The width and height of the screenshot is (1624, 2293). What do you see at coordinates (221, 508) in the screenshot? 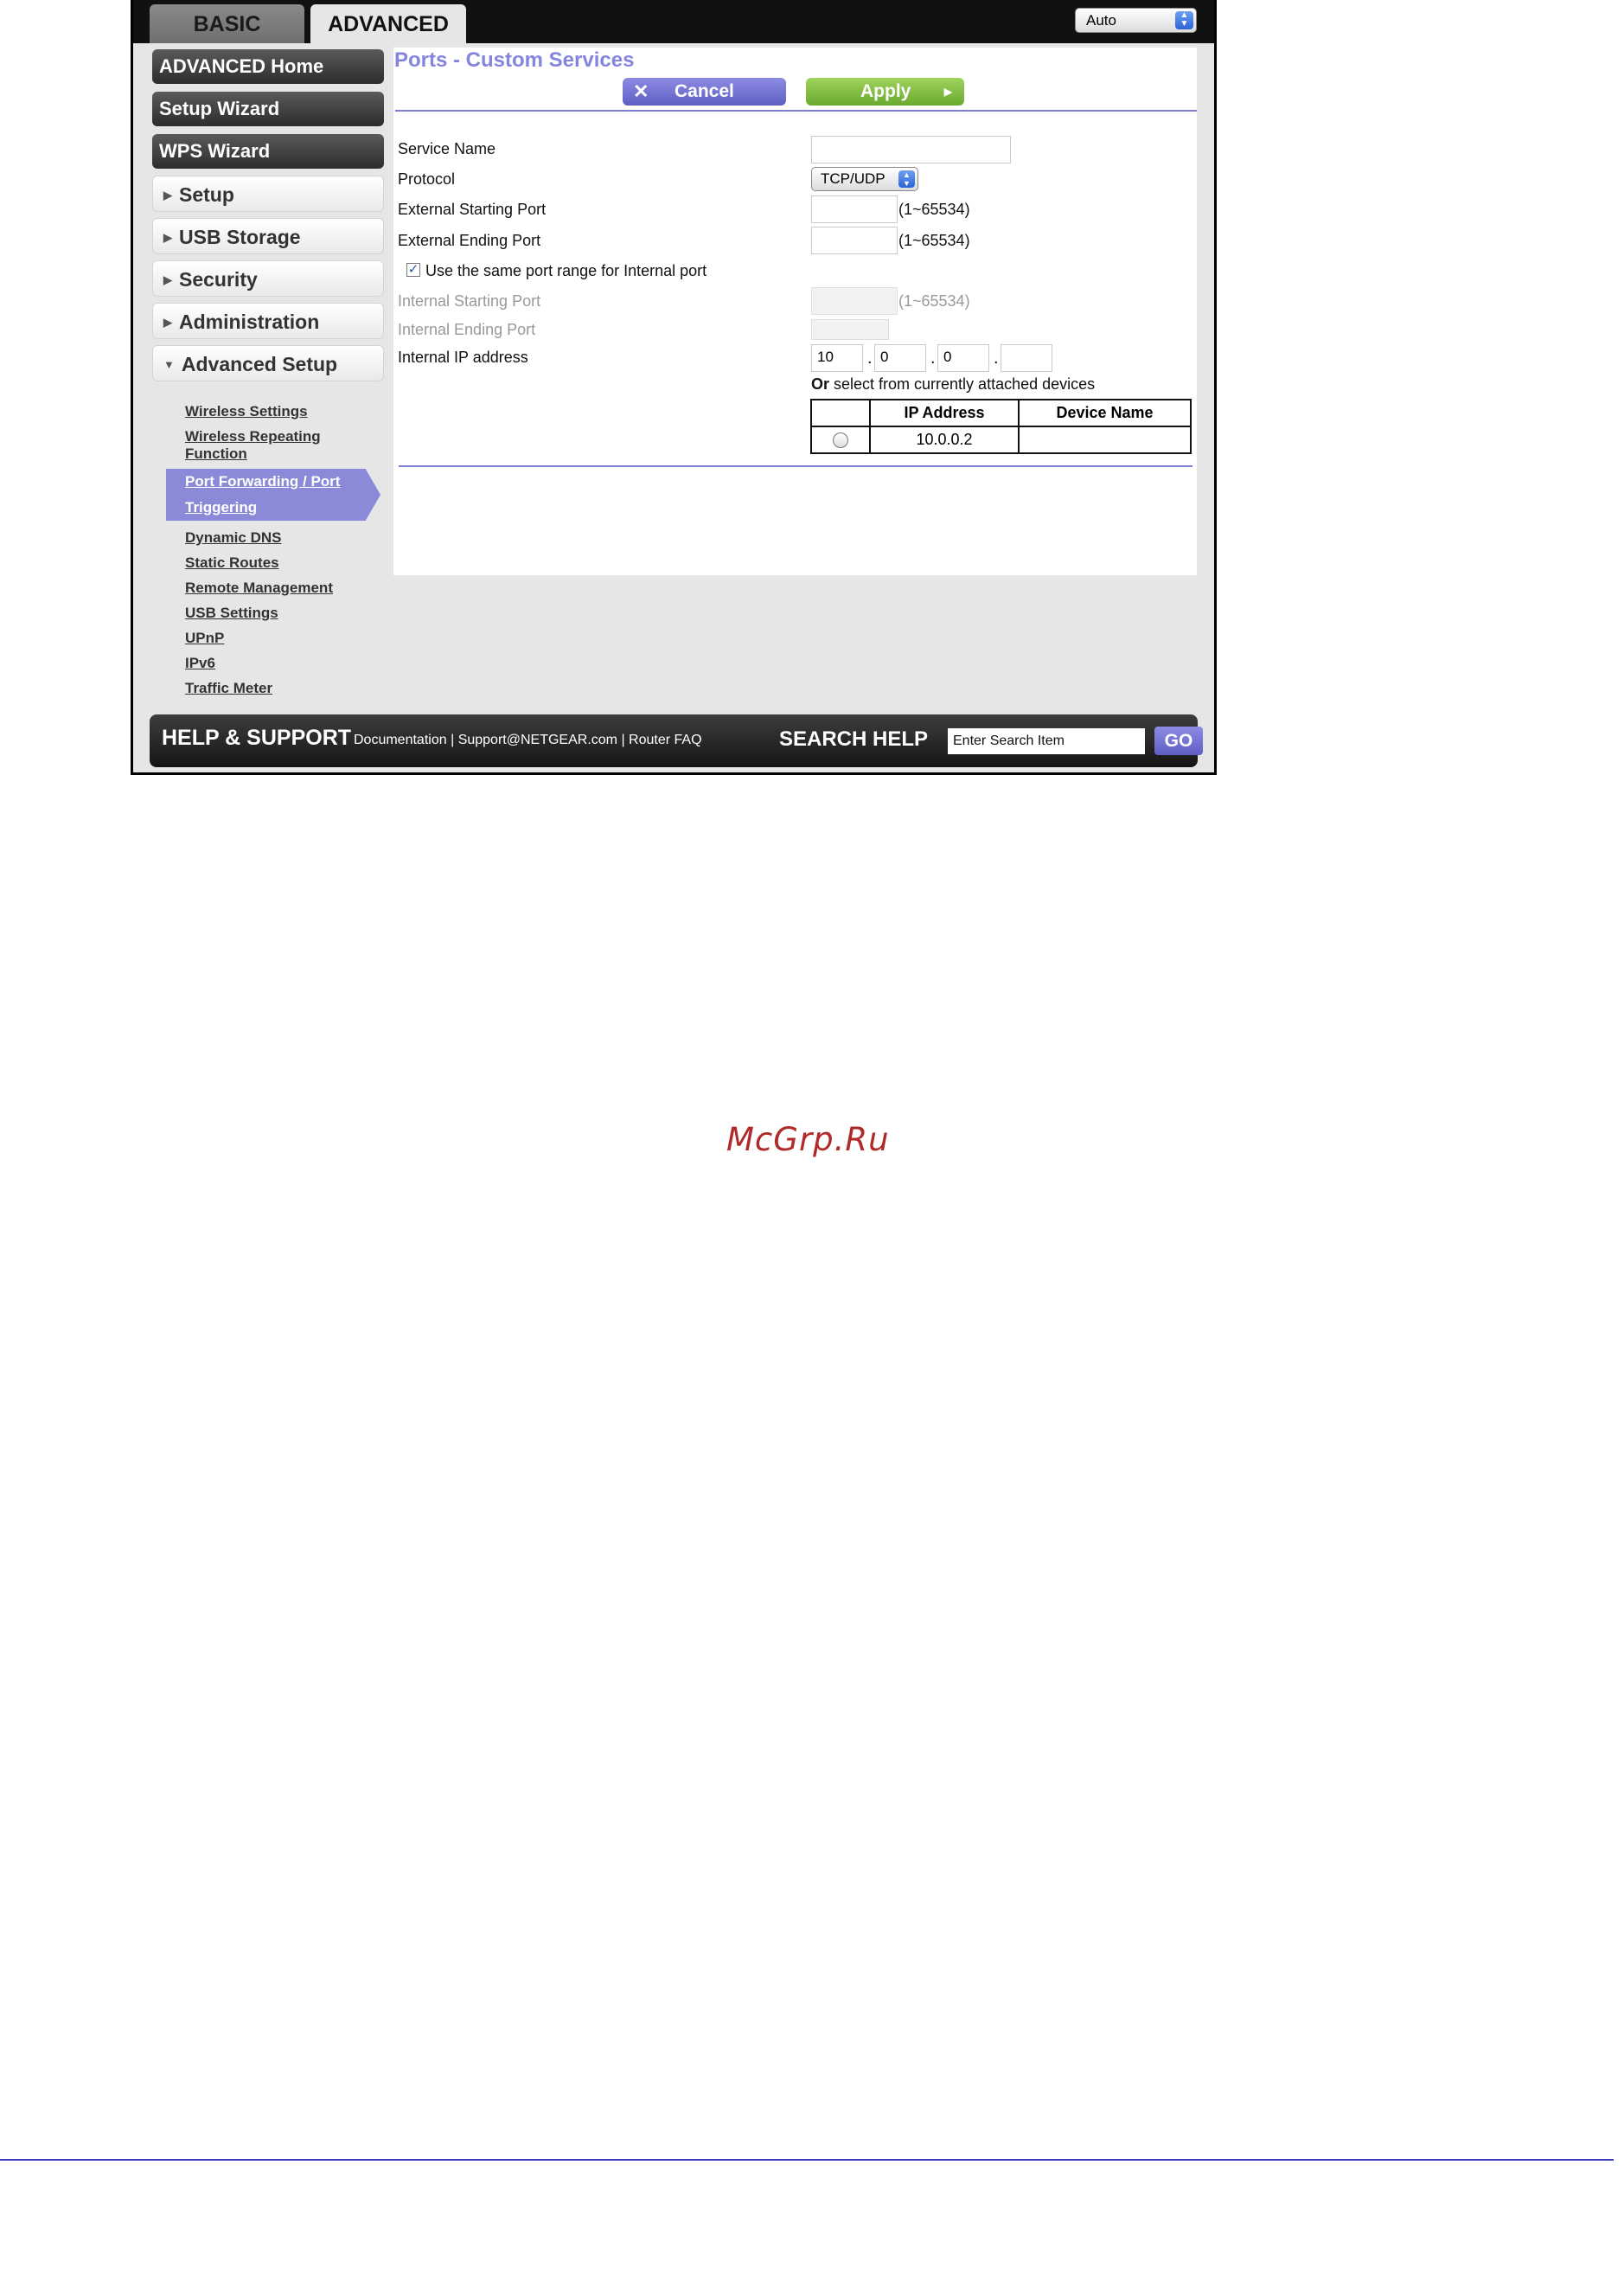
I see `sidebar-item-label: Triggering` at bounding box center [221, 508].